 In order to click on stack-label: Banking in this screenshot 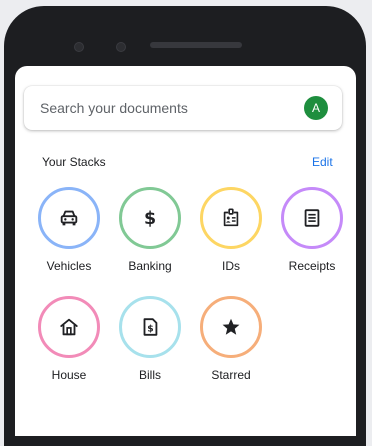, I will do `click(150, 266)`.